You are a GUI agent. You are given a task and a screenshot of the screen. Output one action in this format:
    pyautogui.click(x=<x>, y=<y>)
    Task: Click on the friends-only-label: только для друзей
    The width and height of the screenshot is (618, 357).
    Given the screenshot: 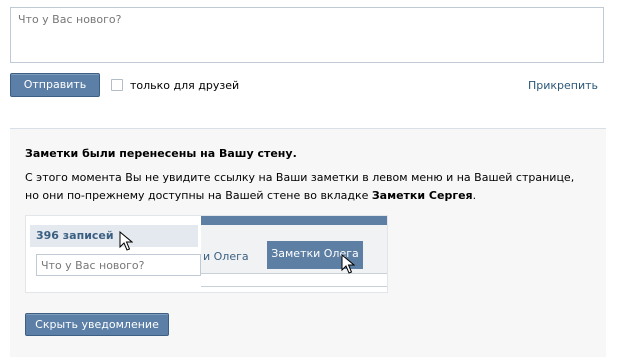 What is the action you would take?
    pyautogui.click(x=184, y=85)
    